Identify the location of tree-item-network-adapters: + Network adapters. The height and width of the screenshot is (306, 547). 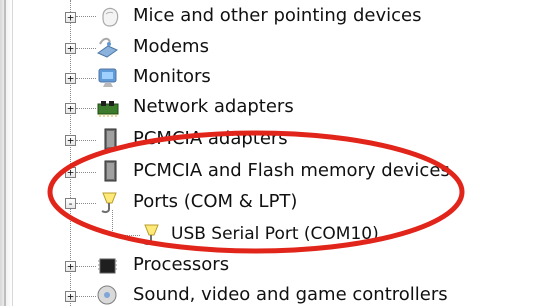
(270, 108).